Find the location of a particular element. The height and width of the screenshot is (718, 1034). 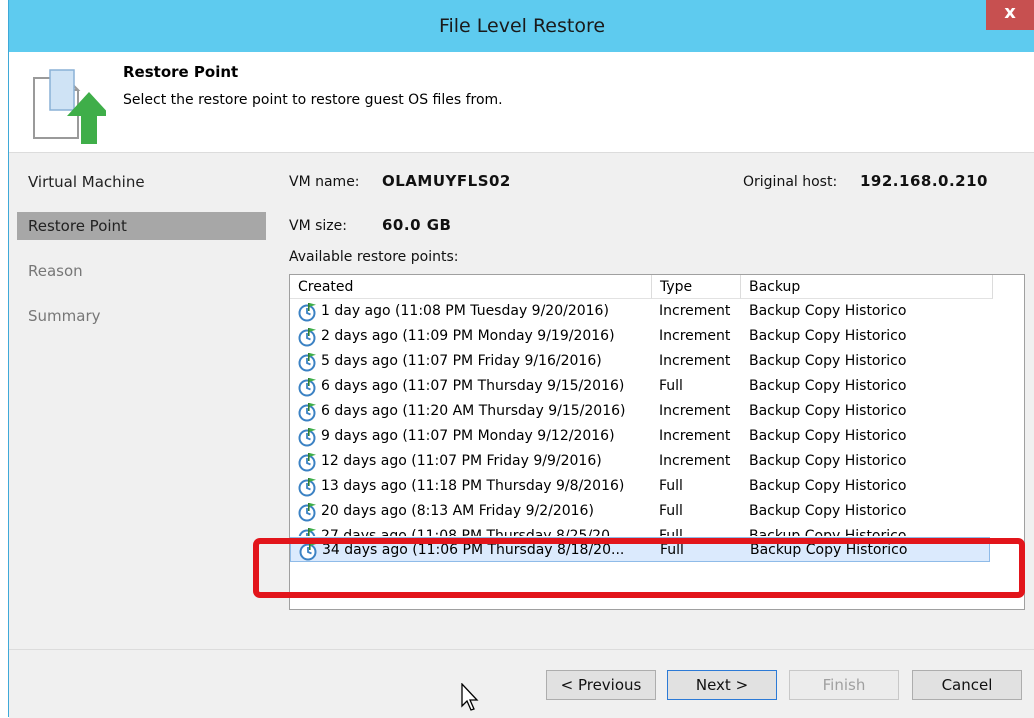

sidebar-item-reason: Reason is located at coordinates (142, 271).